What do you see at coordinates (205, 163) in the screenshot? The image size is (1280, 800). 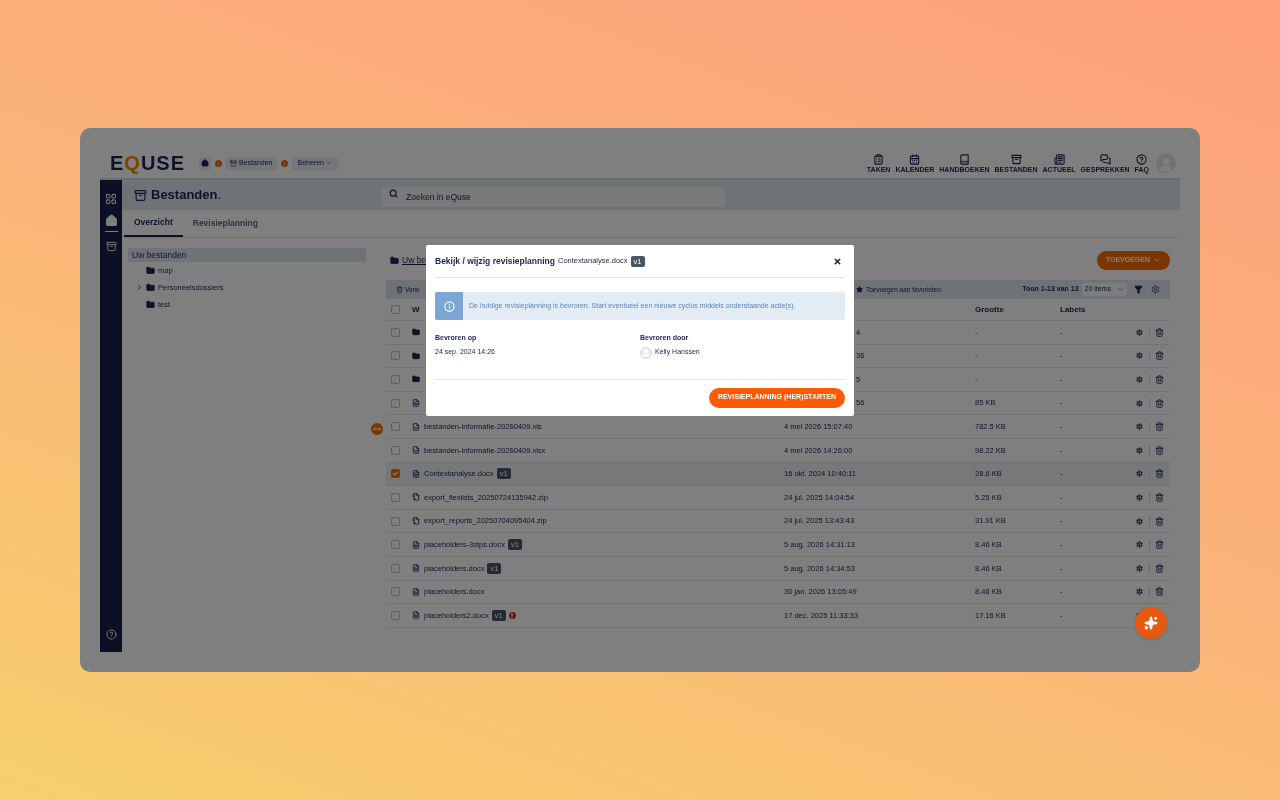 I see `home-button` at bounding box center [205, 163].